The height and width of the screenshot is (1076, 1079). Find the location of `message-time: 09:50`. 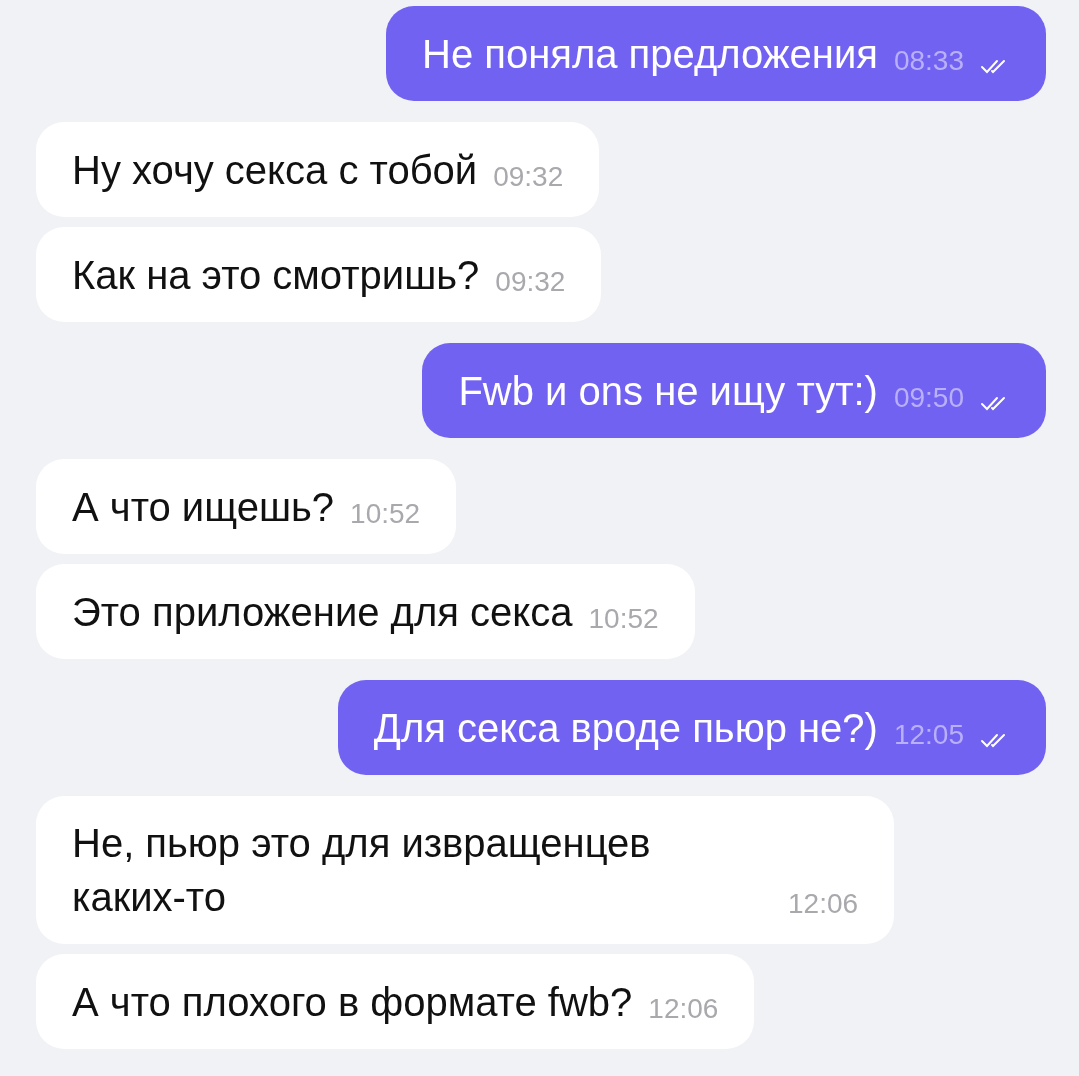

message-time: 09:50 is located at coordinates (928, 398).